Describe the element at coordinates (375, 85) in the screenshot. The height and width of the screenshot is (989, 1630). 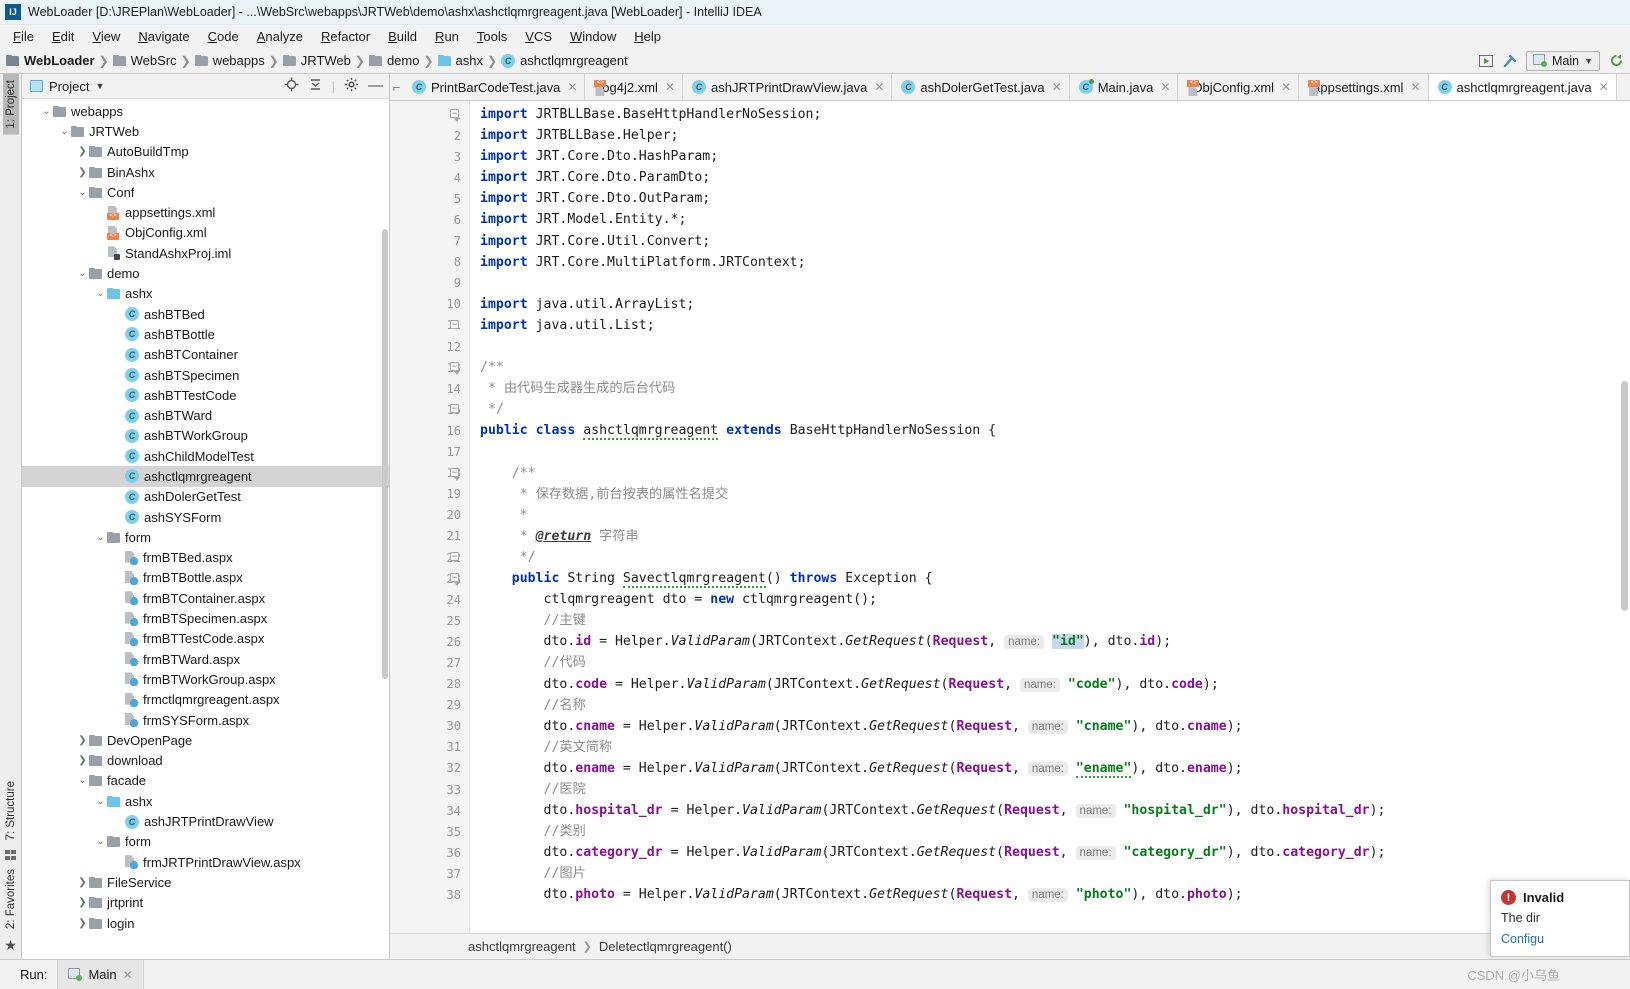
I see `hide-panel-icon: —` at that location.